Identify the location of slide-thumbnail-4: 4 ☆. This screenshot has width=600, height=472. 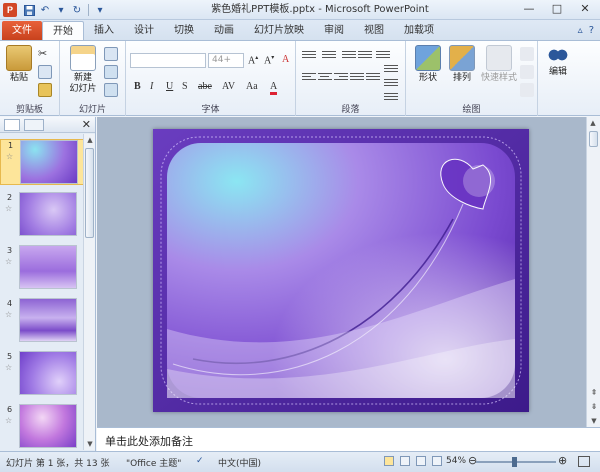
(42, 321).